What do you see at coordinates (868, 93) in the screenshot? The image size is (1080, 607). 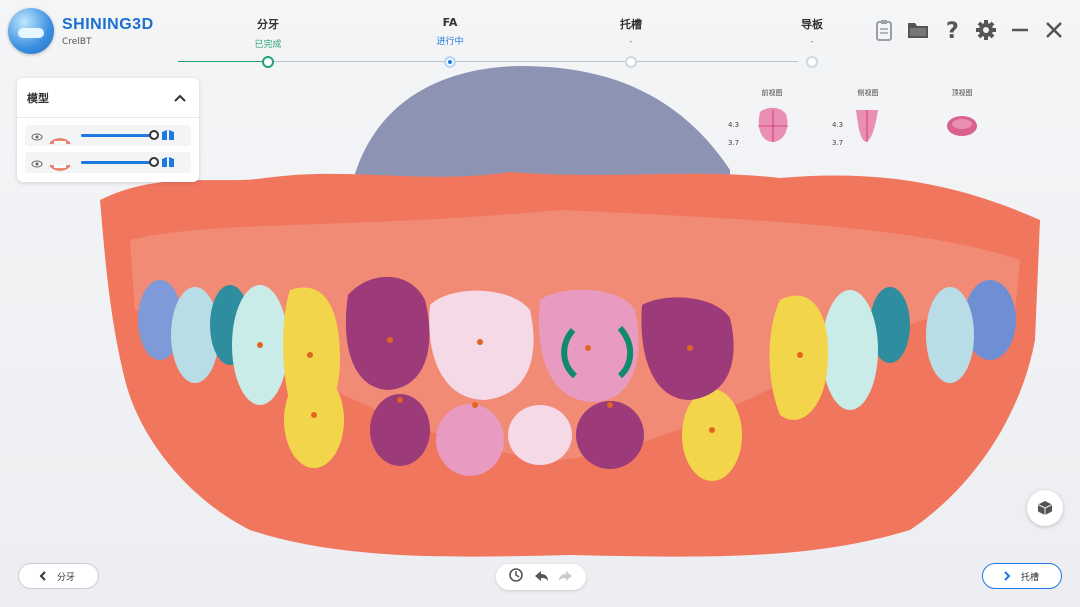 I see `side-view-label: 侧视图` at bounding box center [868, 93].